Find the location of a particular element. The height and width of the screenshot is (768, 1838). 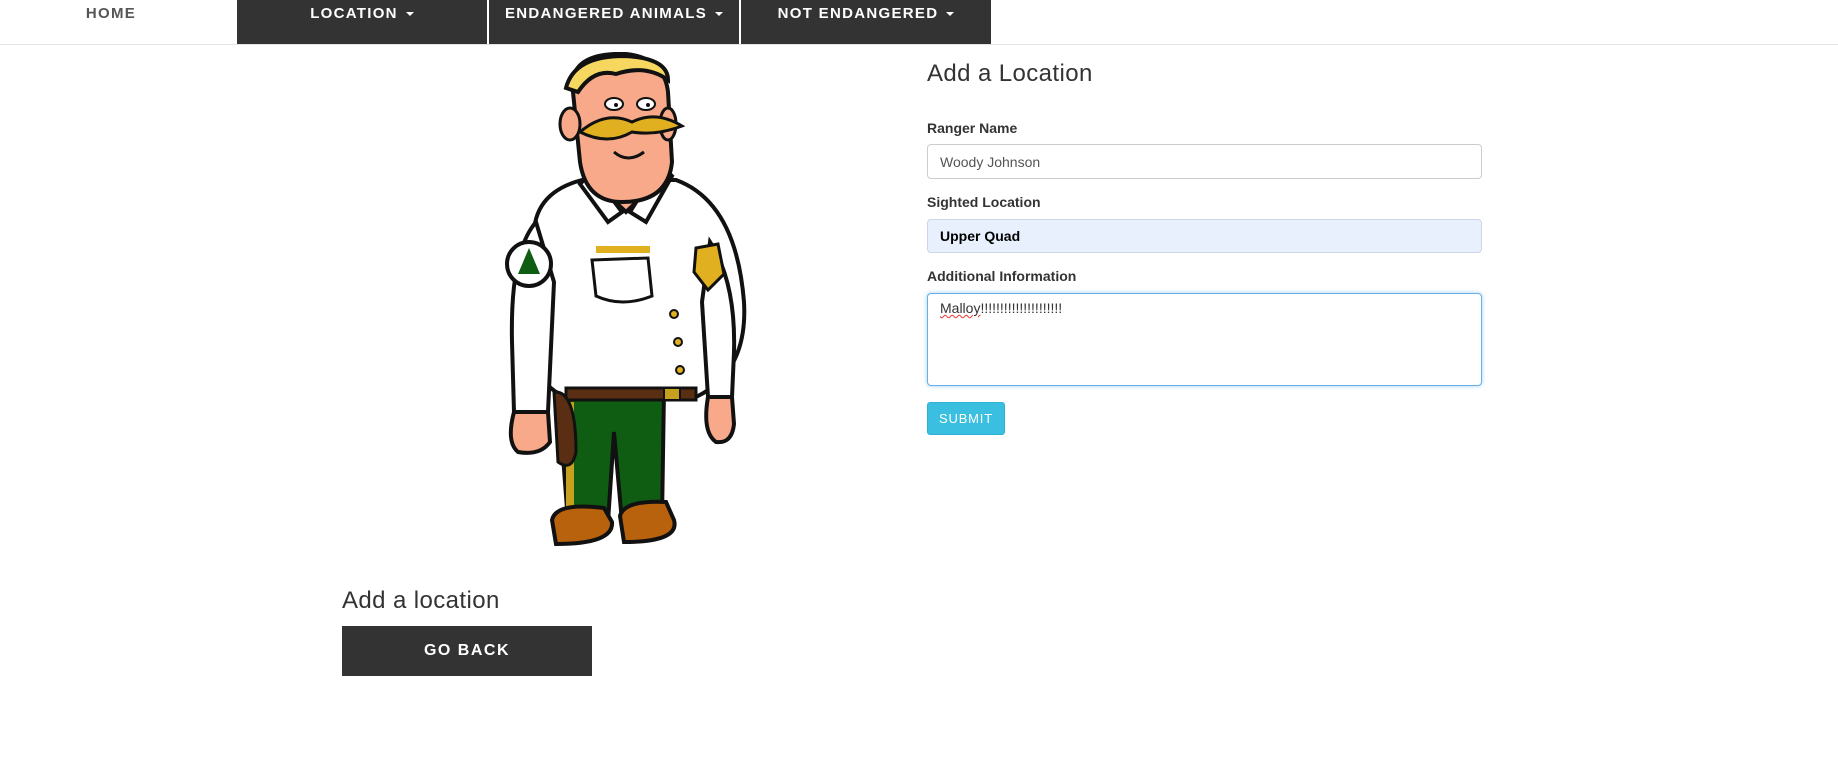

go-back-button: GO BACK is located at coordinates (467, 651).